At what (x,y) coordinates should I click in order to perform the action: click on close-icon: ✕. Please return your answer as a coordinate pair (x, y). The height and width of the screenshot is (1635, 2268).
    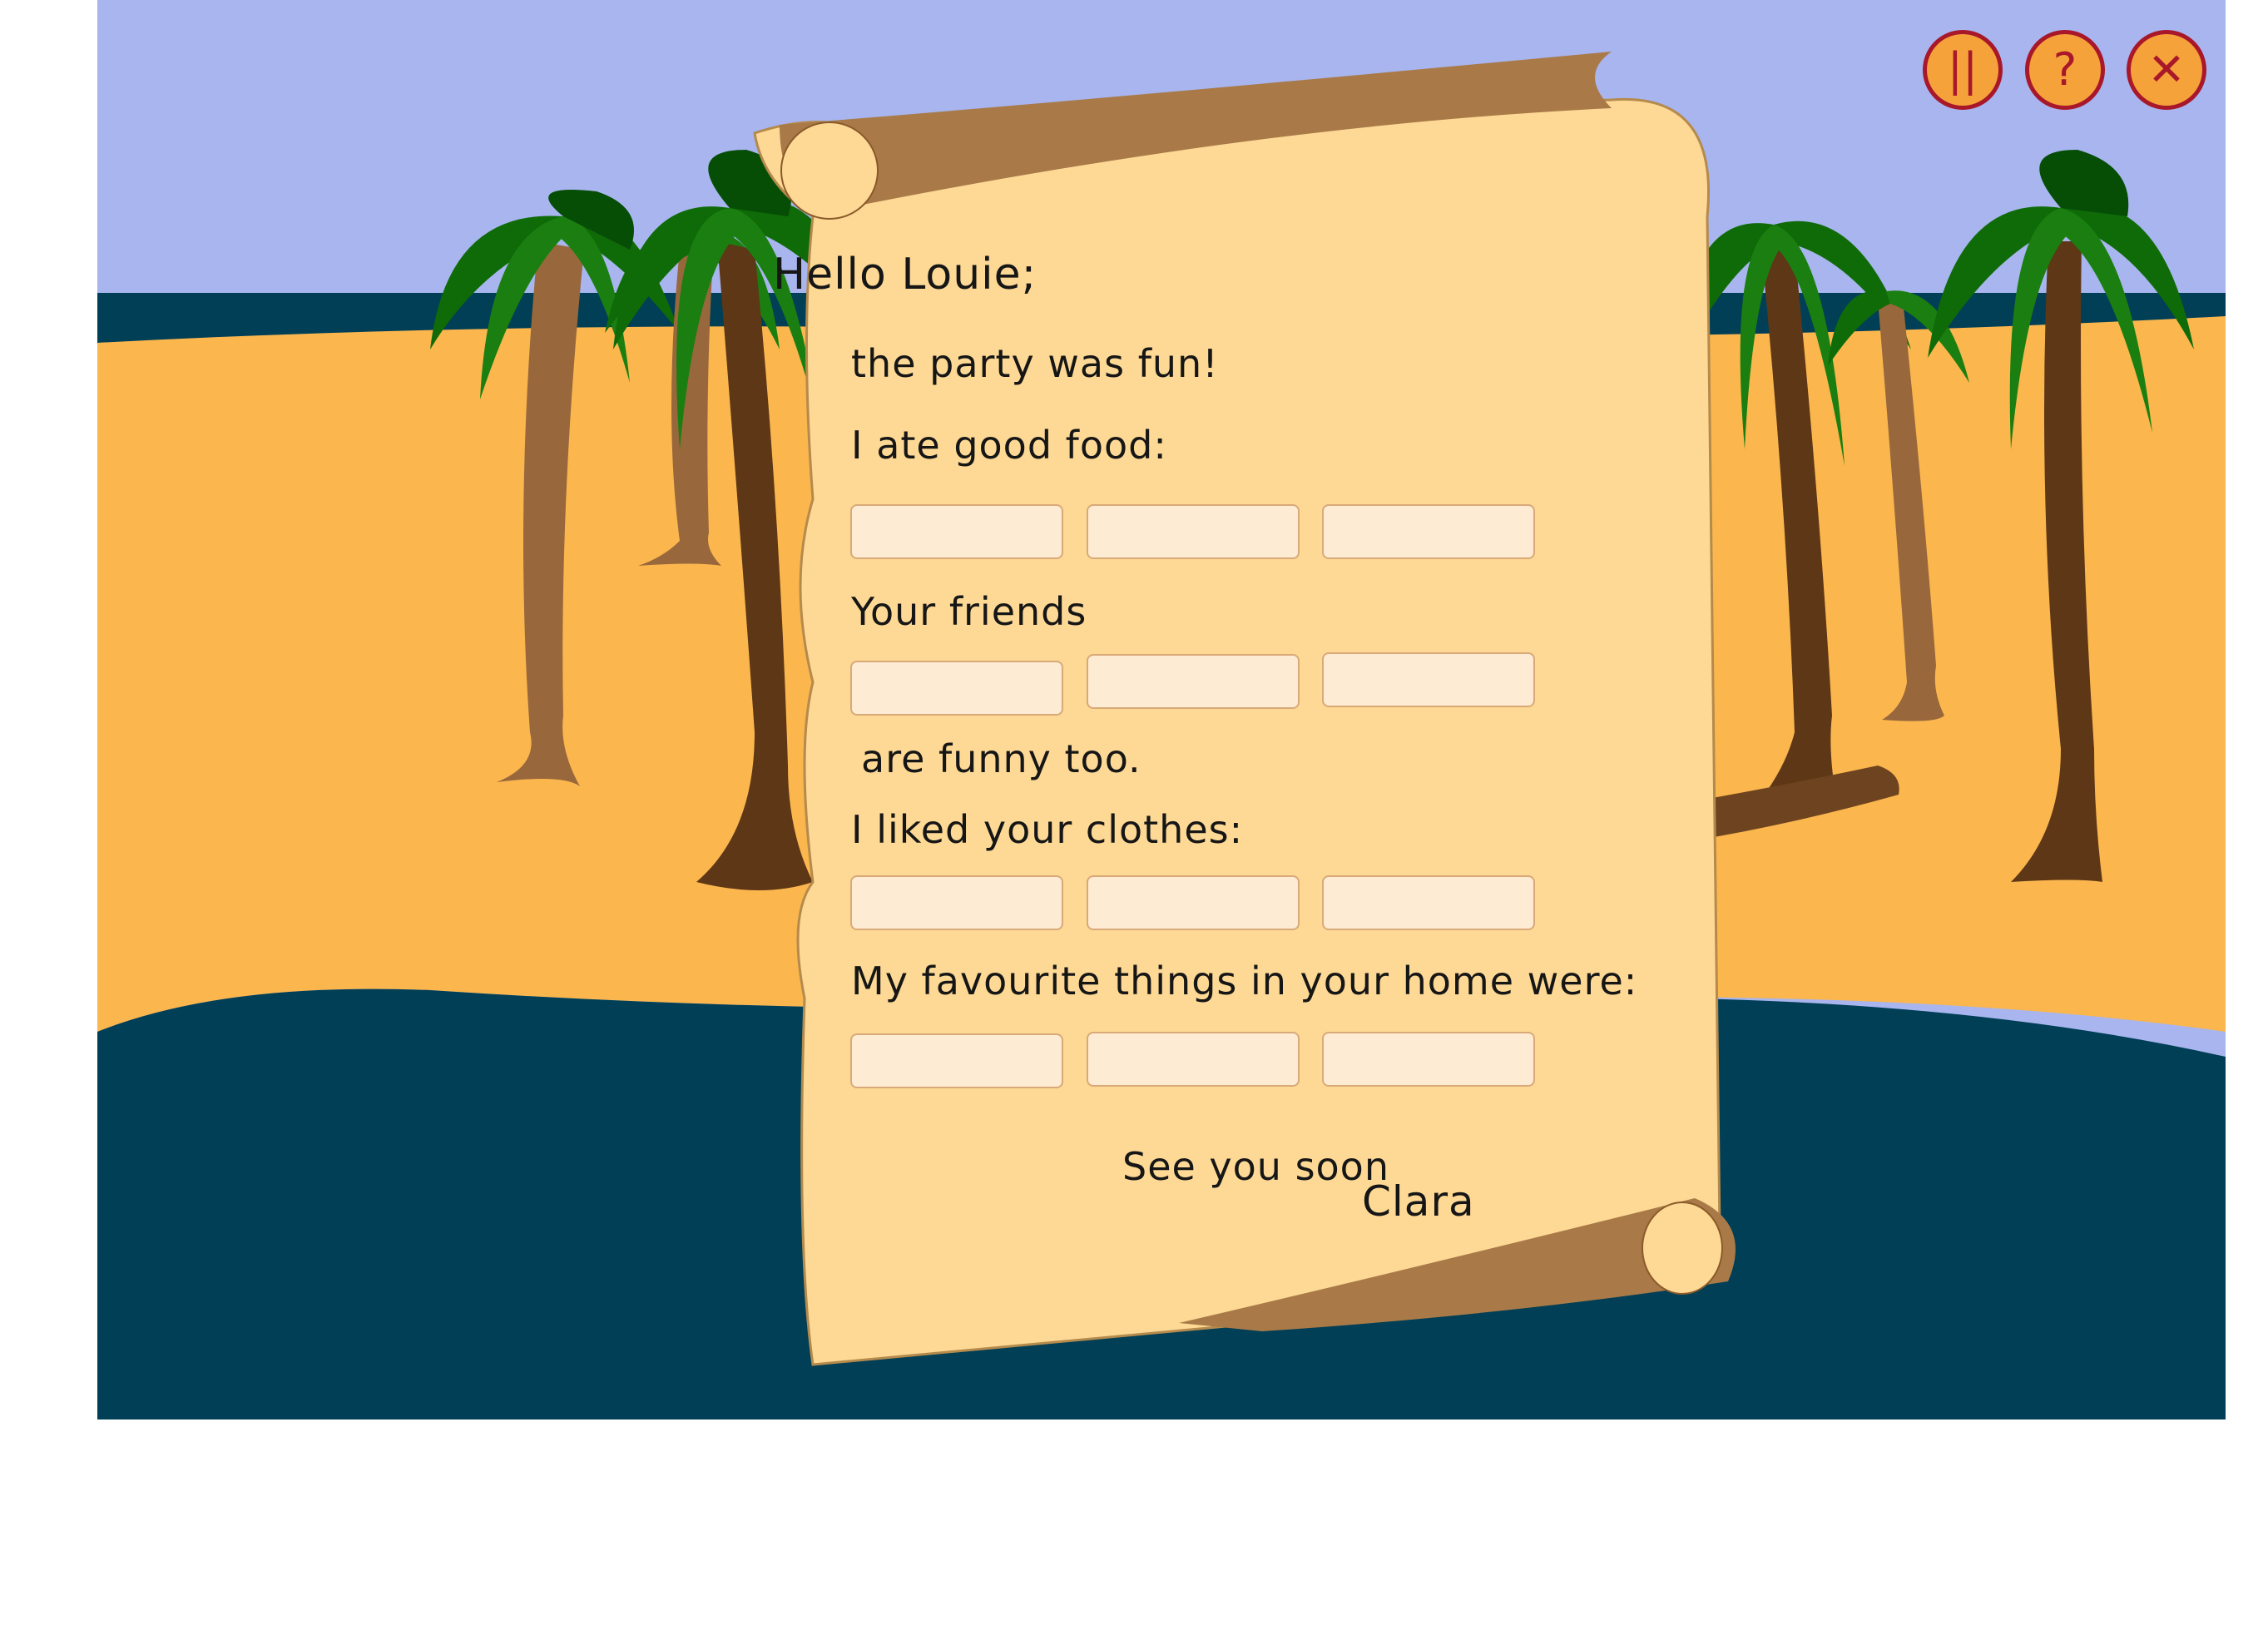
    Looking at the image, I should click on (2166, 69).